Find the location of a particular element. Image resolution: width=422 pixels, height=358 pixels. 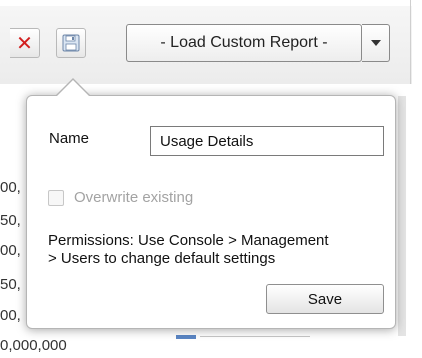

save-button: Save is located at coordinates (325, 299).